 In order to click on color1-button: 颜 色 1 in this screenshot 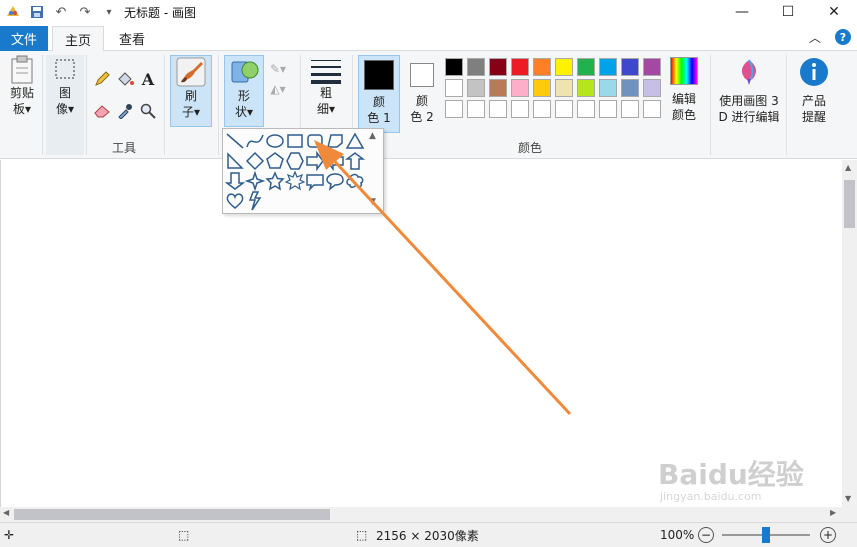, I will do `click(379, 94)`.